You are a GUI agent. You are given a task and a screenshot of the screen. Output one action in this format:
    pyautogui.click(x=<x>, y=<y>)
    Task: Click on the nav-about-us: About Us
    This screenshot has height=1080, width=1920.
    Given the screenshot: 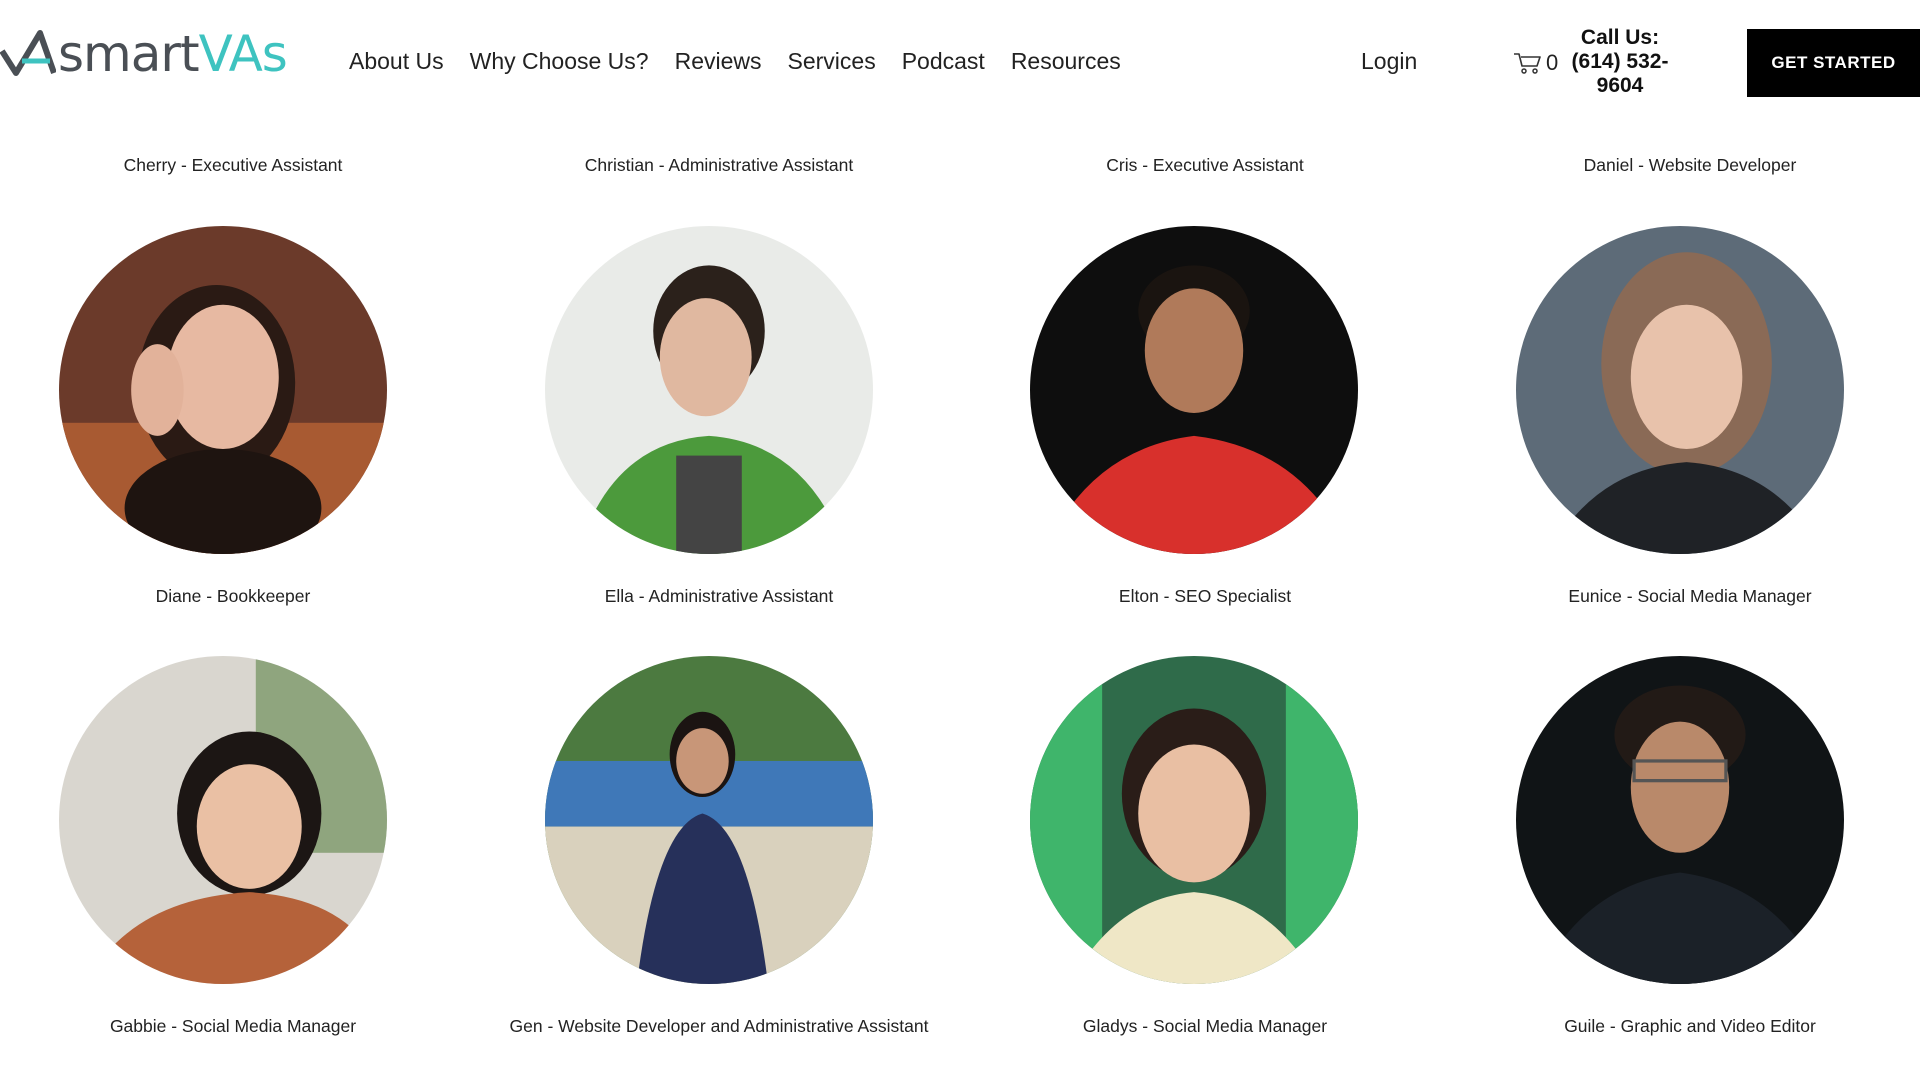 What is the action you would take?
    pyautogui.click(x=396, y=61)
    